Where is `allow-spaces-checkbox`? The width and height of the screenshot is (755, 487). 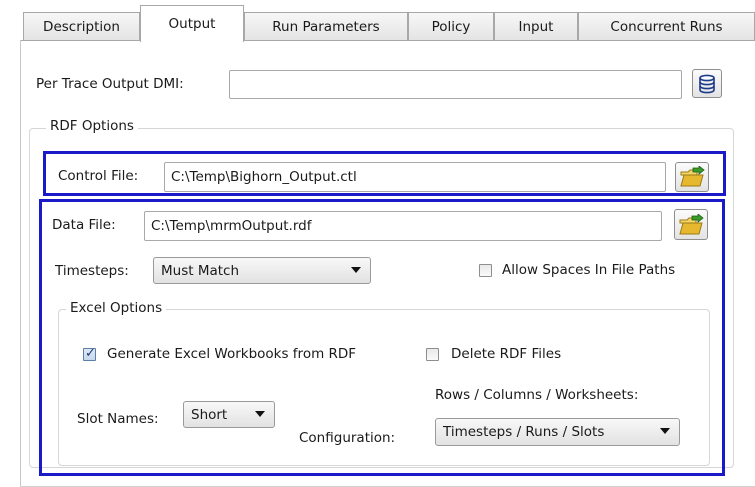 allow-spaces-checkbox is located at coordinates (485, 270).